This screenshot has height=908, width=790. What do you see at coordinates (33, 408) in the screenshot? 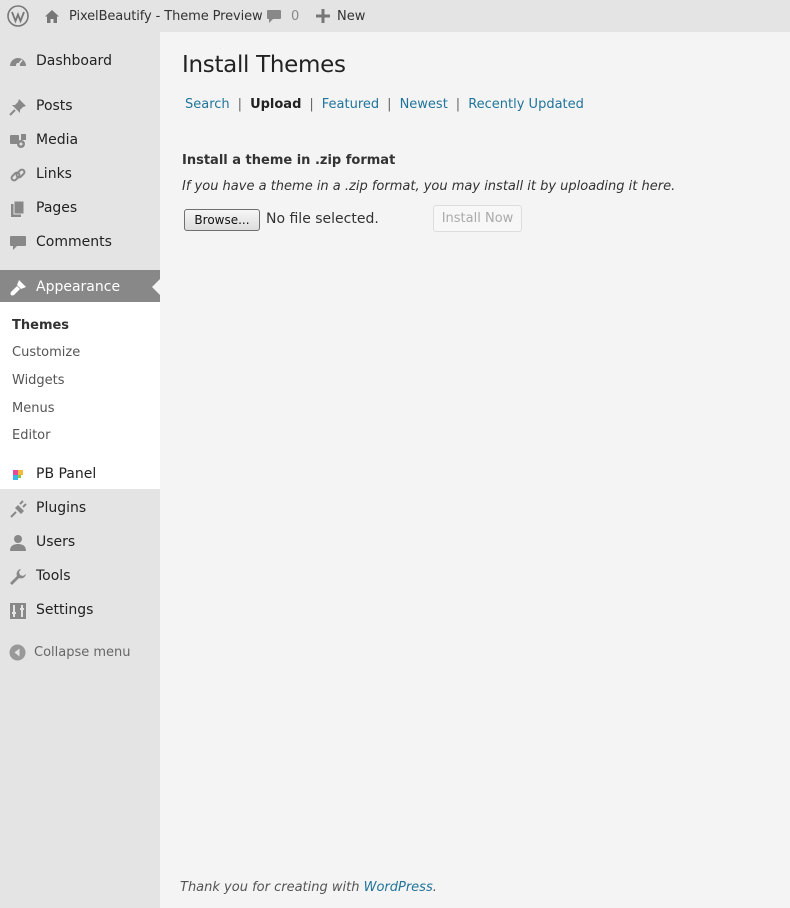
I see `submenu-item-menus: Menus` at bounding box center [33, 408].